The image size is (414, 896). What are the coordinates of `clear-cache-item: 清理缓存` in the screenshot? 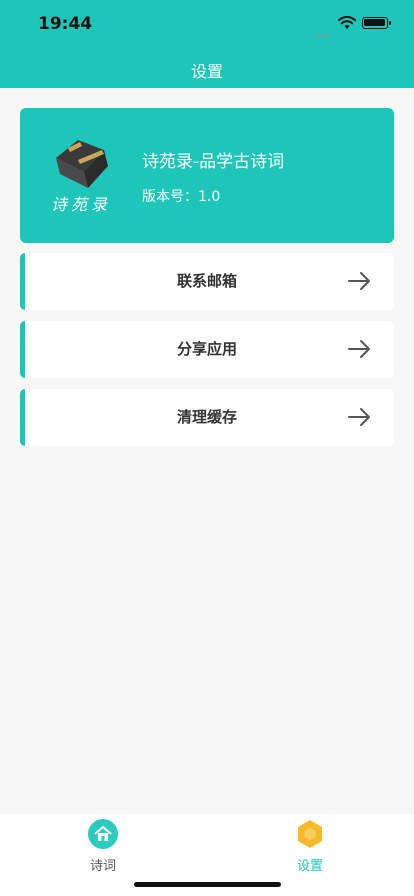 It's located at (207, 417).